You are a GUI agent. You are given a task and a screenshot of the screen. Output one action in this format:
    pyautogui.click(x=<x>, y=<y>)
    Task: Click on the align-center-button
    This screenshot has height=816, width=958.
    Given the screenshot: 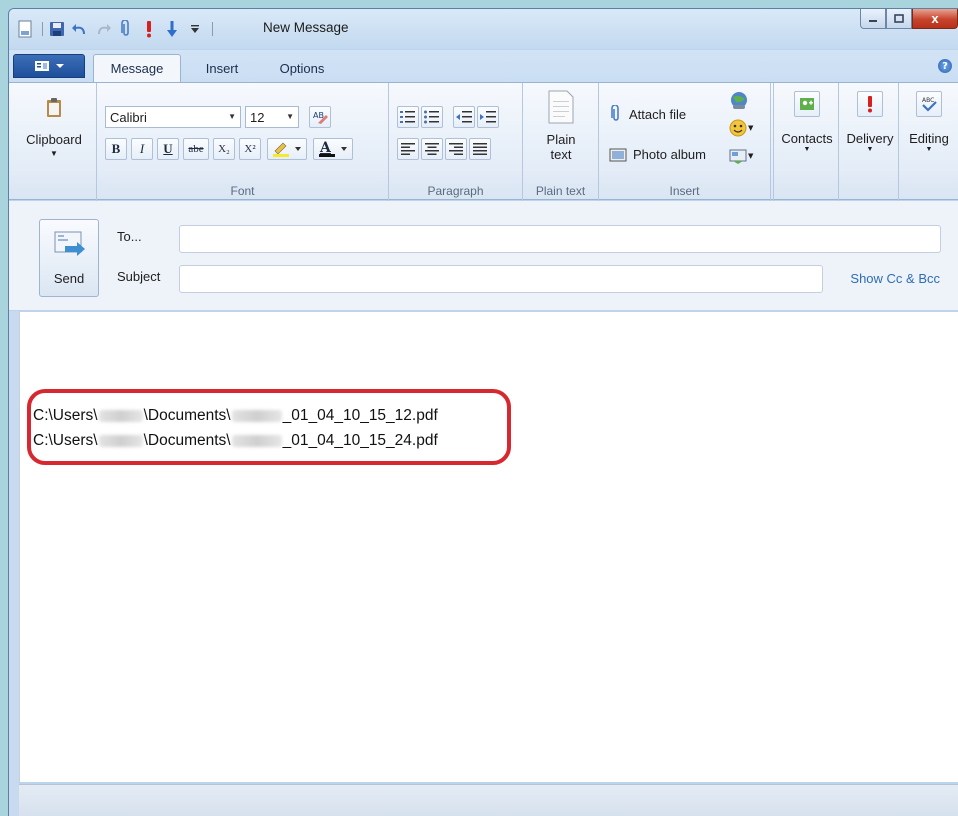 What is the action you would take?
    pyautogui.click(x=432, y=149)
    